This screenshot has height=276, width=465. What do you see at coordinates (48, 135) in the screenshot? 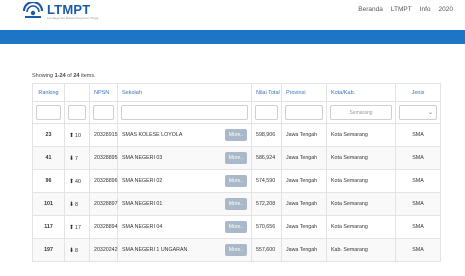
I see `rank-cell: 23` at bounding box center [48, 135].